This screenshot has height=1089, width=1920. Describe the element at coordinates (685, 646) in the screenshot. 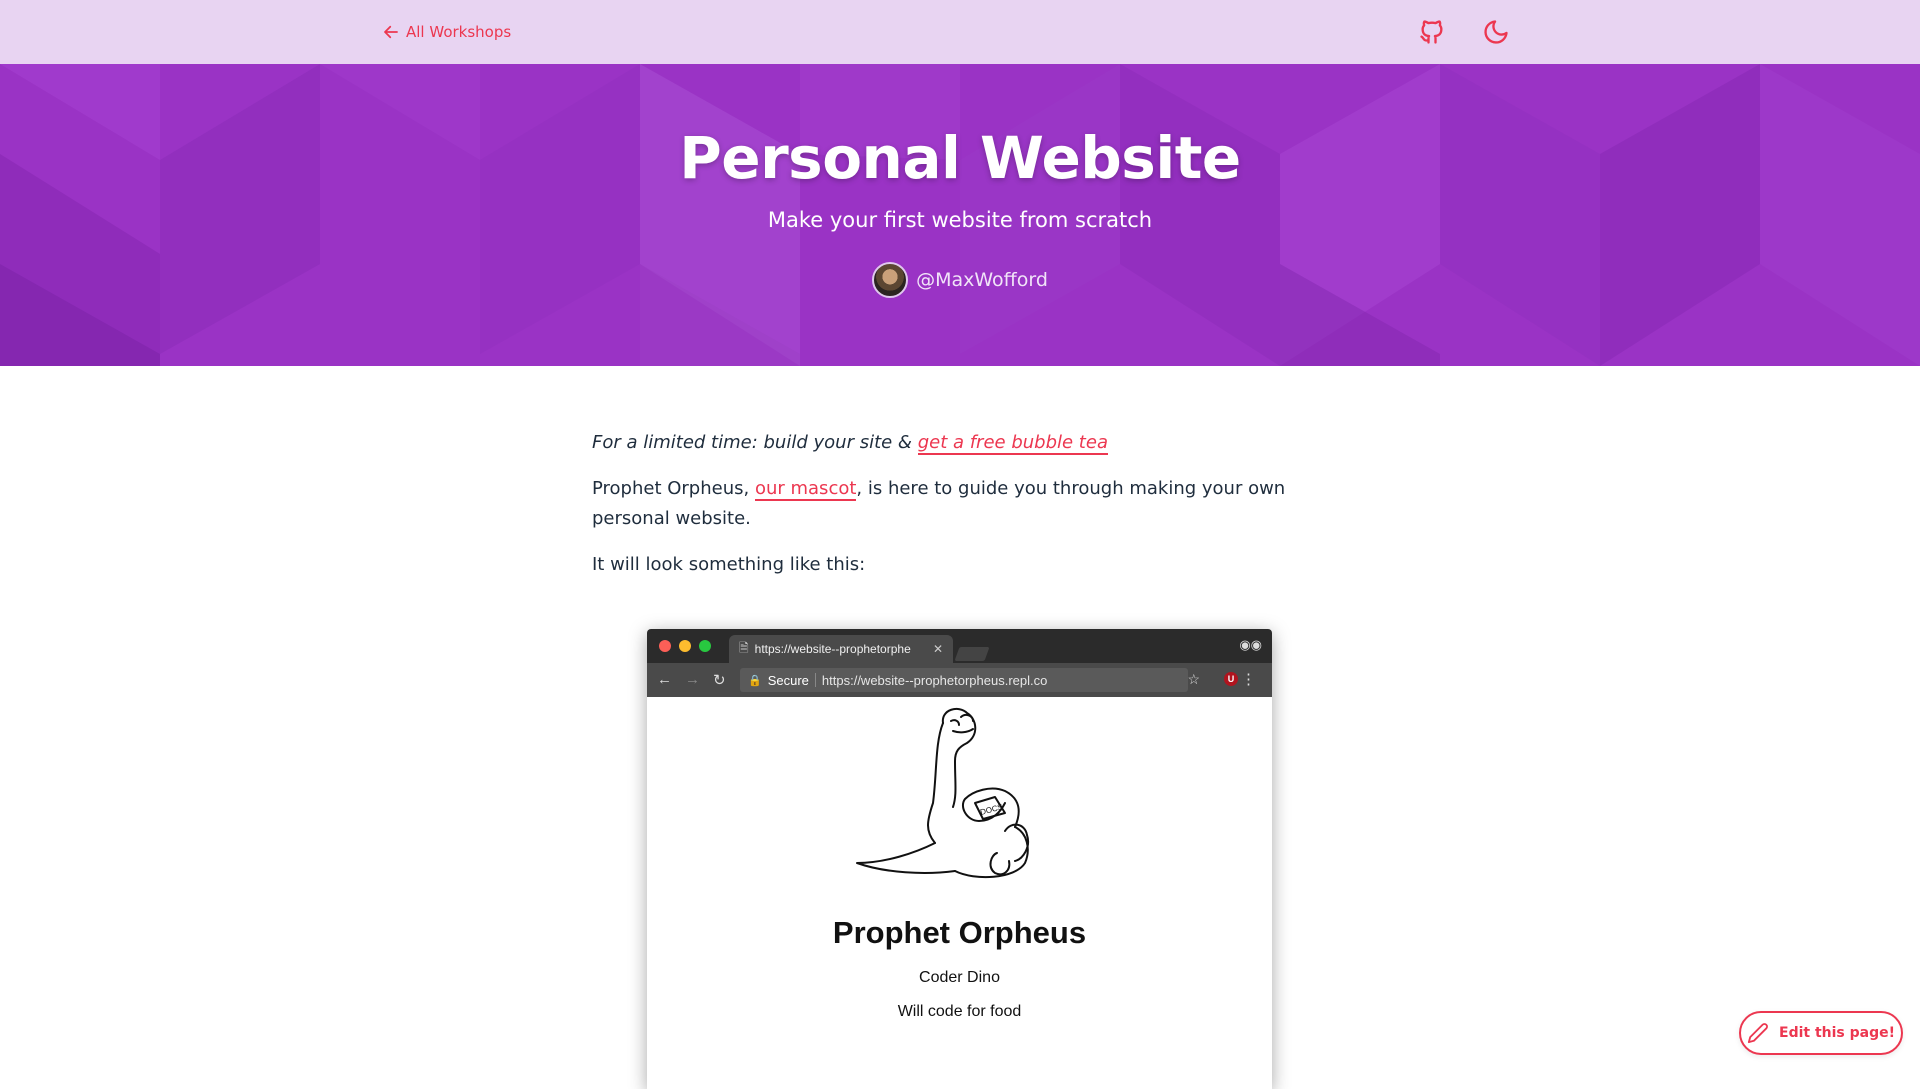

I see `minimize-dot-icon` at that location.